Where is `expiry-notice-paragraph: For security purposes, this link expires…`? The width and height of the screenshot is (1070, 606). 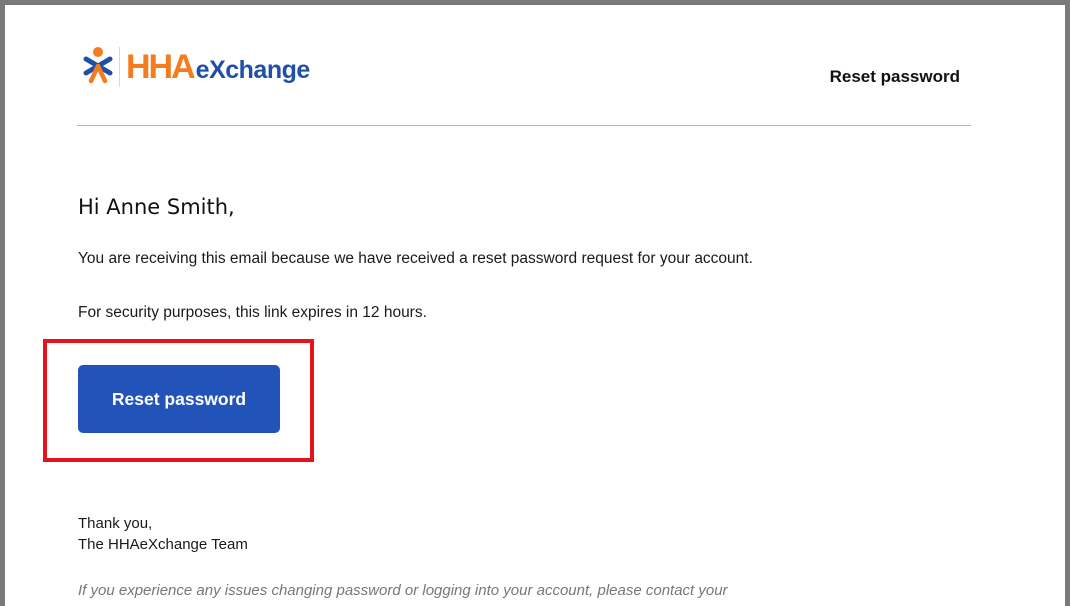 expiry-notice-paragraph: For security purposes, this link expires… is located at coordinates (252, 312).